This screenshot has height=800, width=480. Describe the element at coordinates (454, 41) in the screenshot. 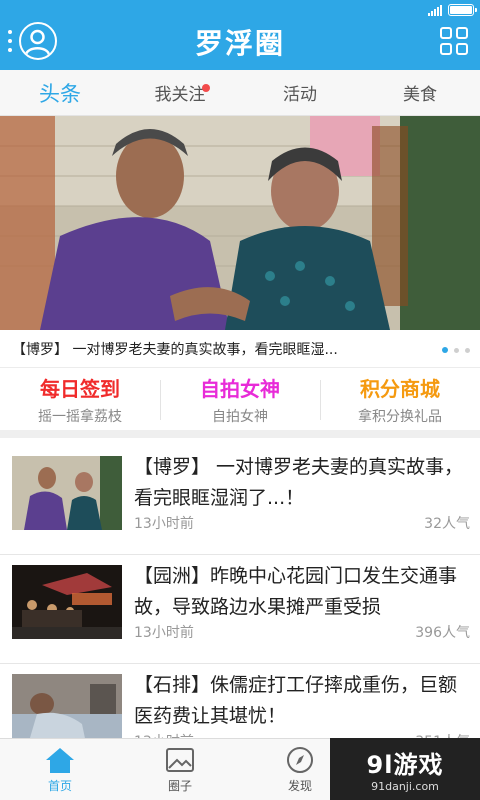

I see `grid-menu-icon` at that location.